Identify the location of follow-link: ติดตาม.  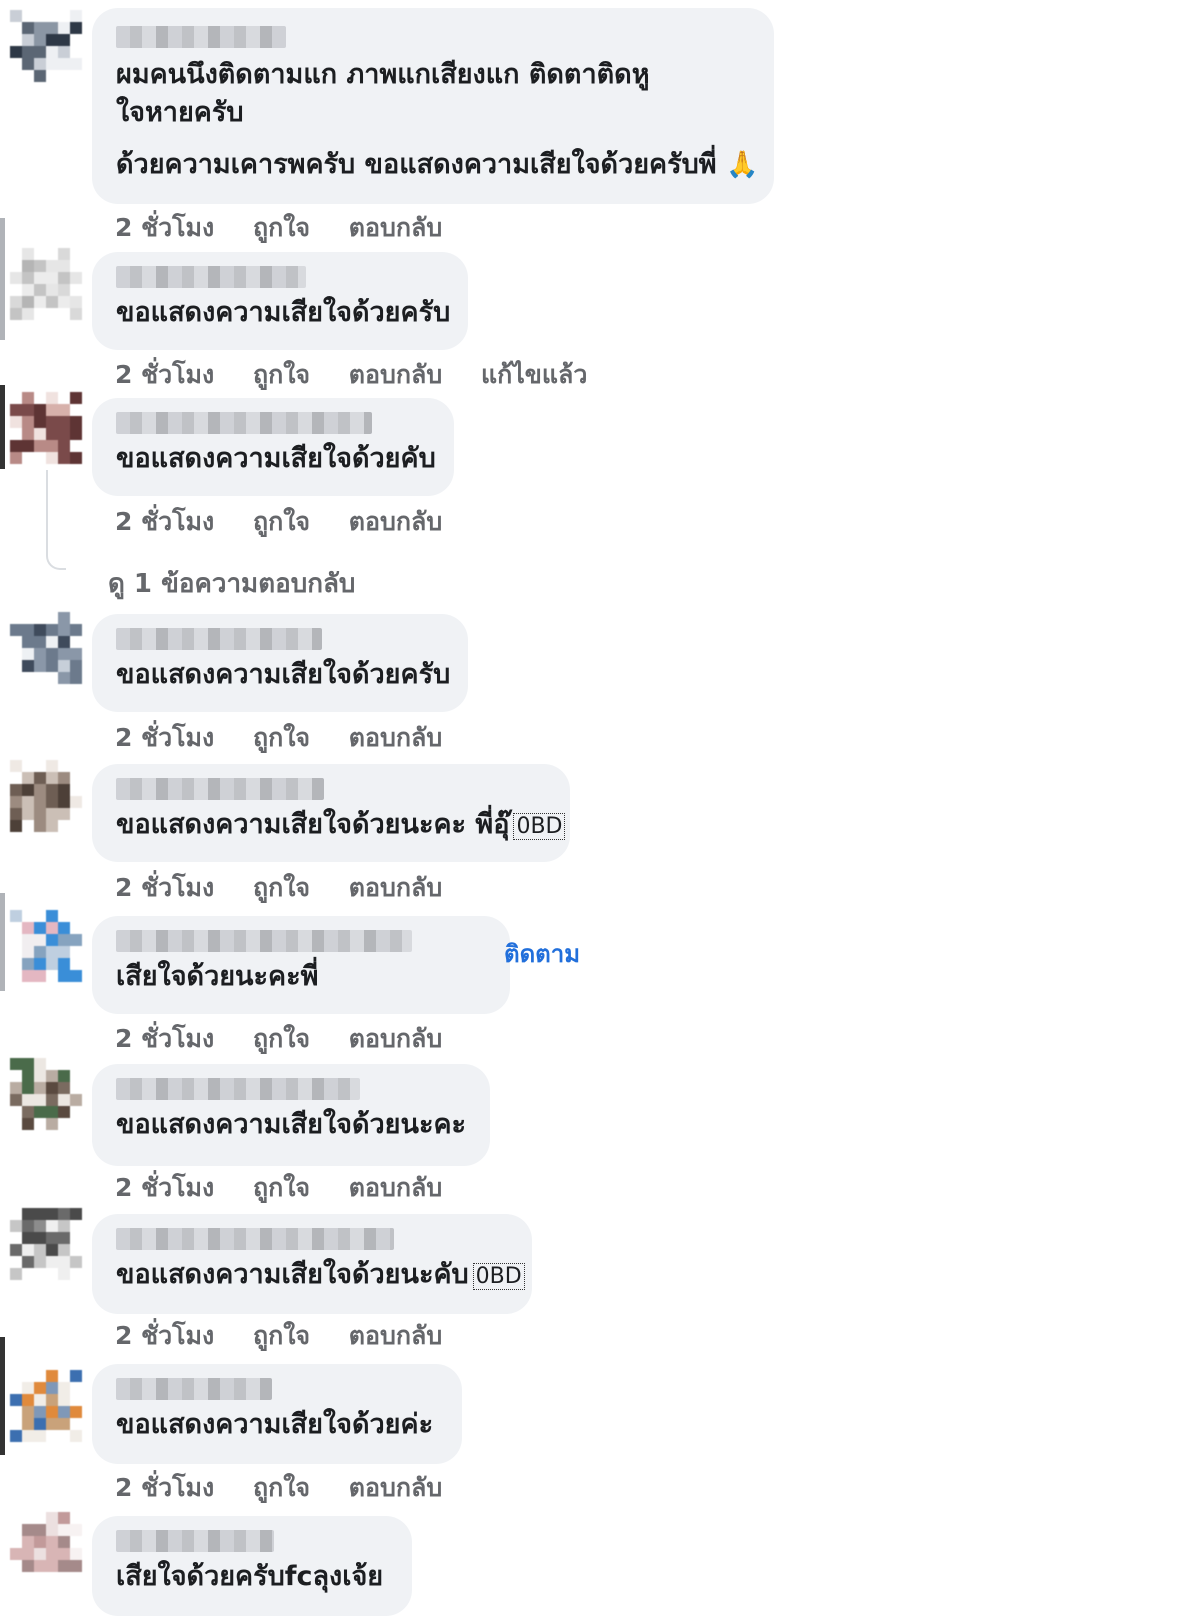
(542, 953).